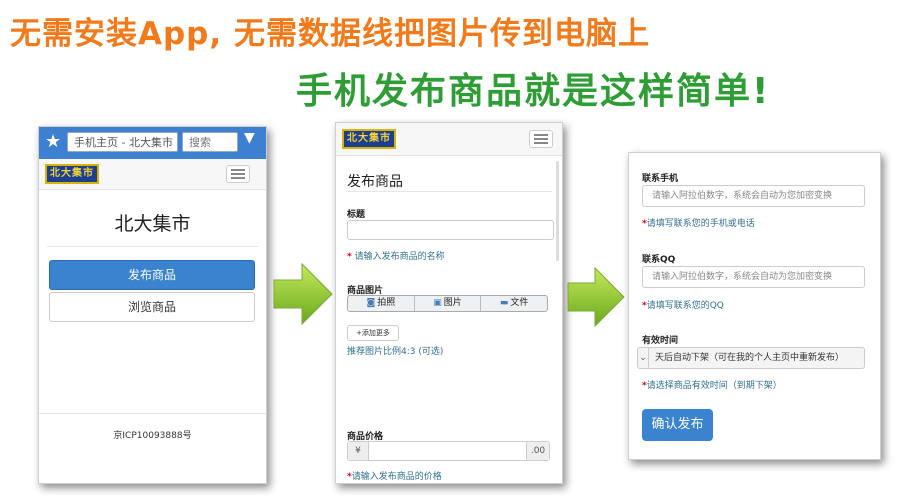 The height and width of the screenshot is (500, 900). I want to click on phone-hint-text: 请填写联系您的手机或电话, so click(700, 224).